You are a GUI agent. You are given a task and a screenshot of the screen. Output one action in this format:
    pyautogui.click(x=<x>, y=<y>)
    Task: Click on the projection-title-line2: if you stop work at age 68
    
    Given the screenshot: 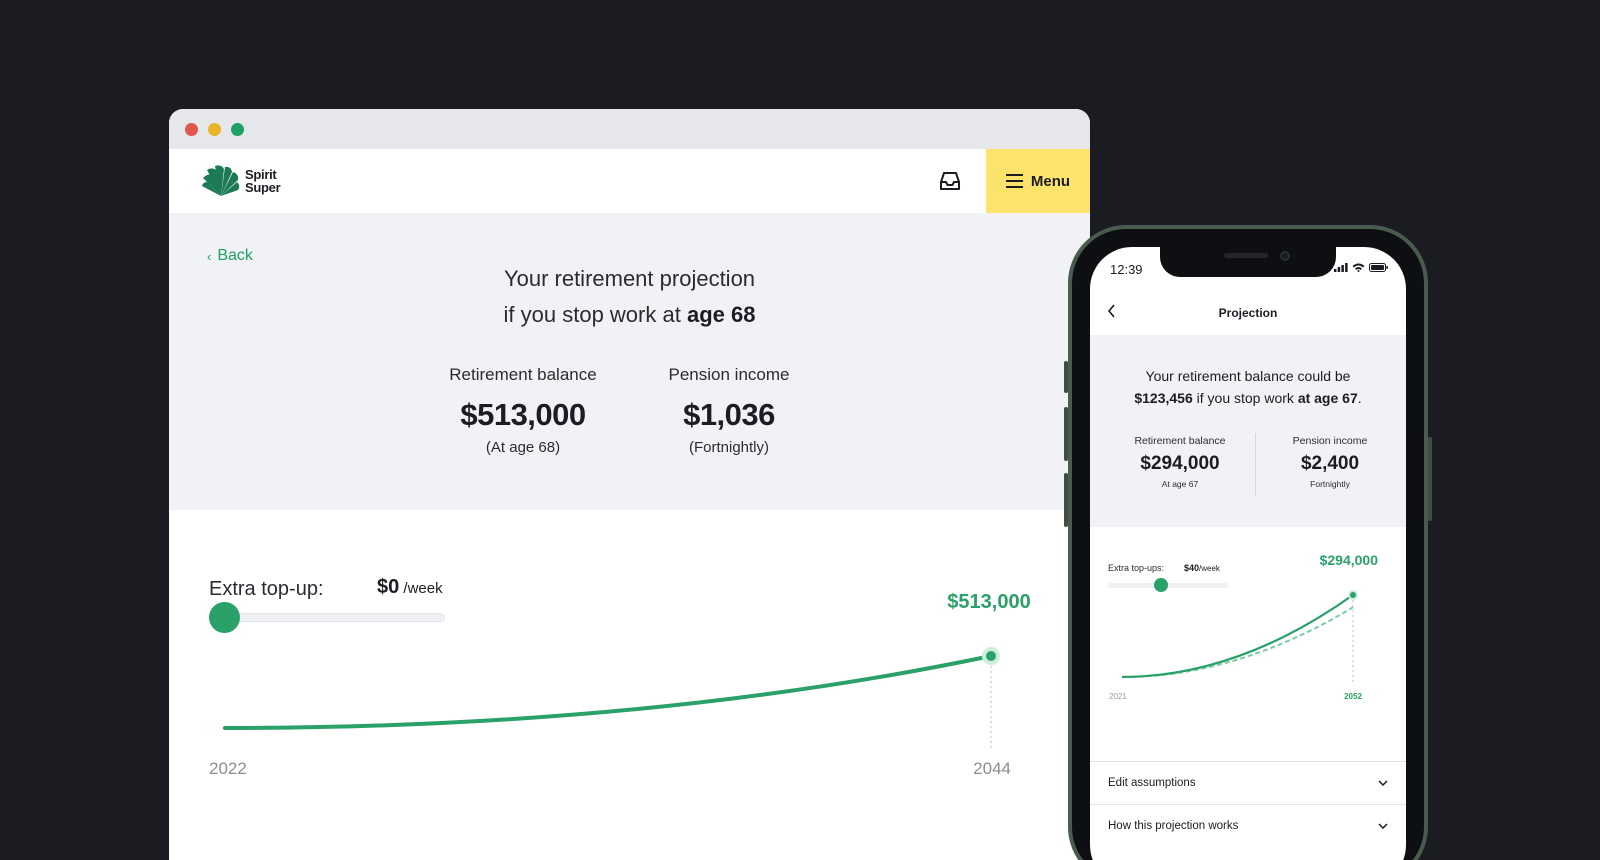 What is the action you would take?
    pyautogui.click(x=629, y=315)
    